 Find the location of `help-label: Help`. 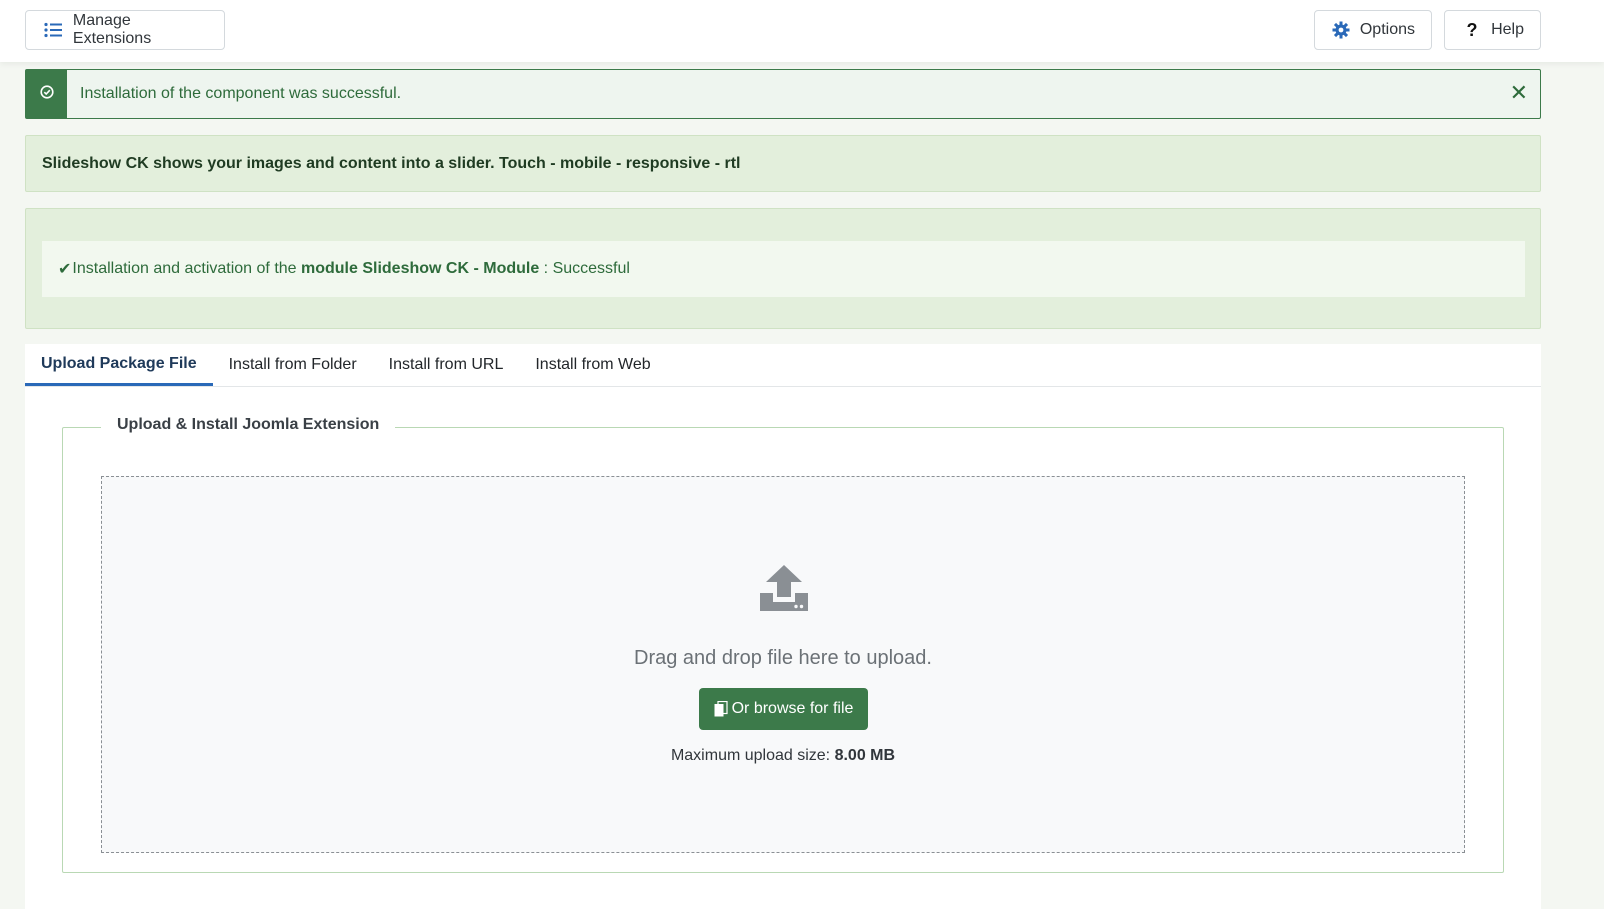

help-label: Help is located at coordinates (1507, 29).